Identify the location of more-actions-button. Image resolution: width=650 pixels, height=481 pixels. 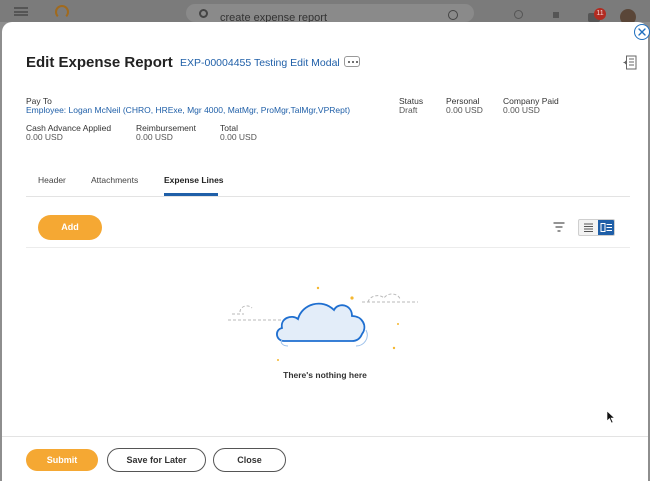
(352, 61).